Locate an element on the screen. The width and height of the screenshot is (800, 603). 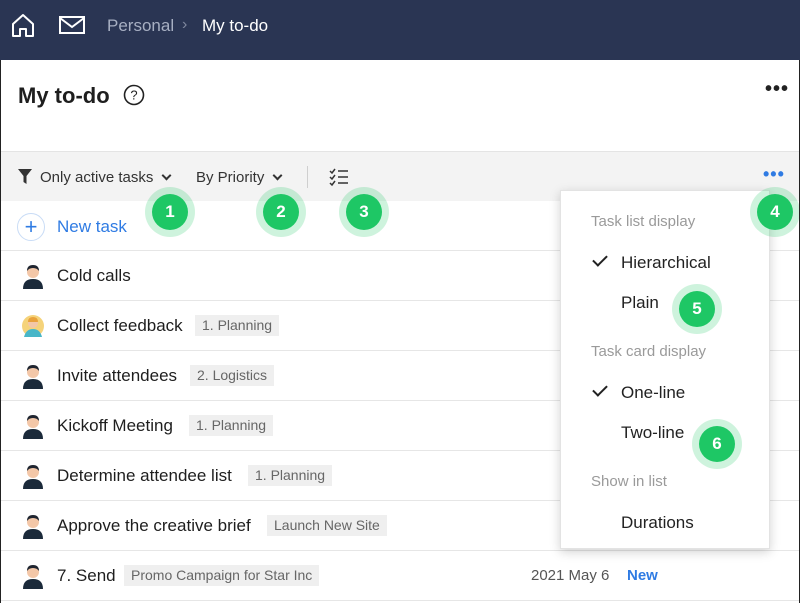
header-more-button: ••• is located at coordinates (777, 89).